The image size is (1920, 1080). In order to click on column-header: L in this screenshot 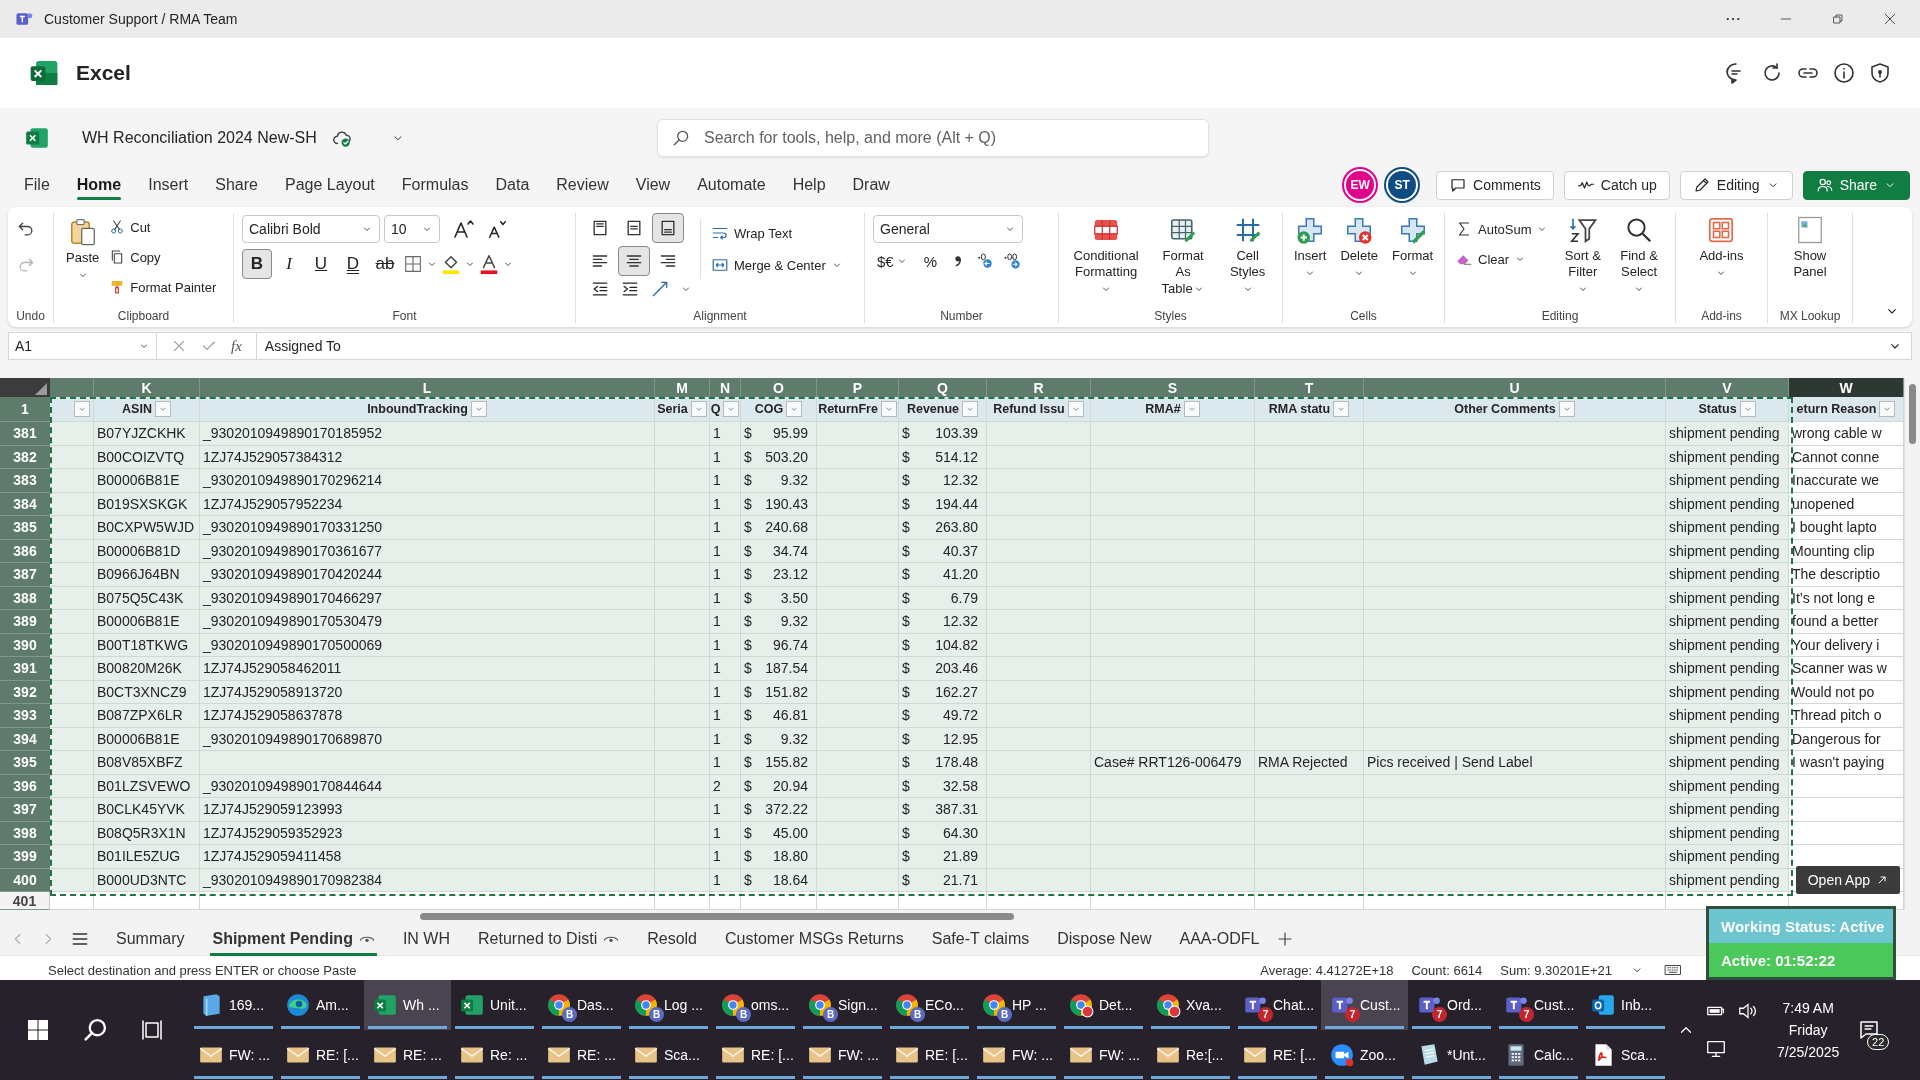, I will do `click(427, 387)`.